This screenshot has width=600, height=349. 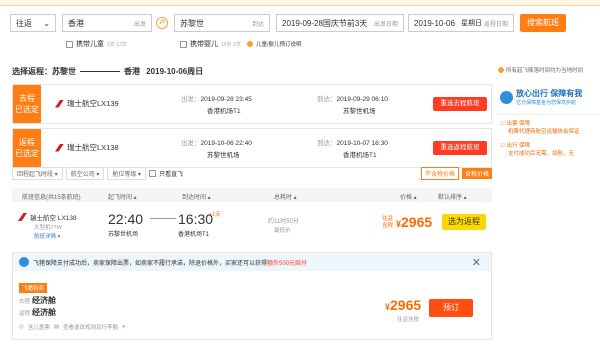 What do you see at coordinates (47, 236) in the screenshot?
I see `flight-detail-link: 航班详情 ▾` at bounding box center [47, 236].